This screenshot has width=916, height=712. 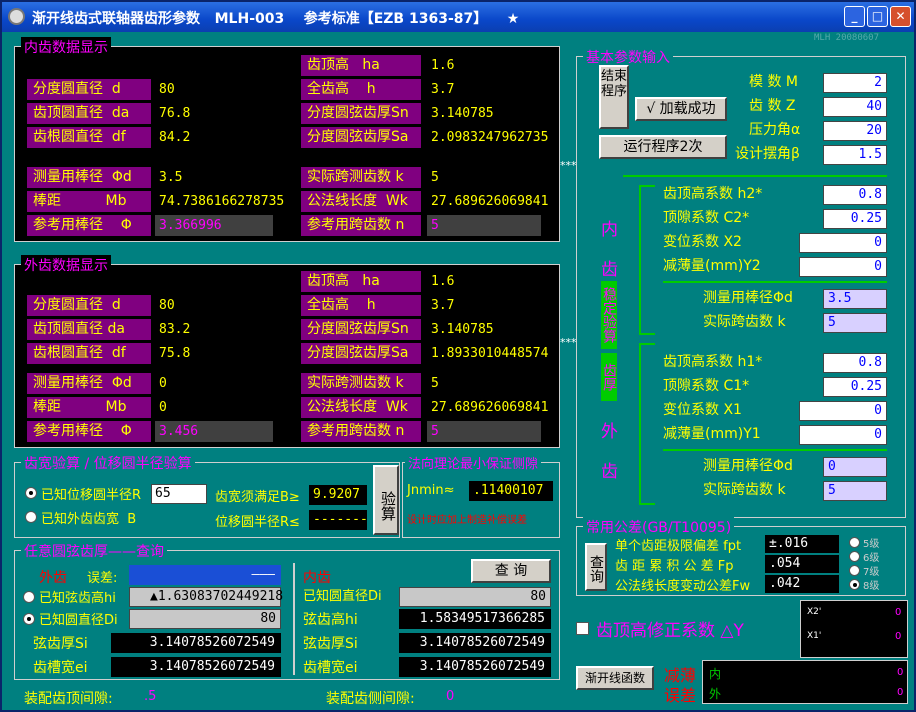 I want to click on inner-ref-n-label: 参考用跨齿数 n, so click(x=361, y=225).